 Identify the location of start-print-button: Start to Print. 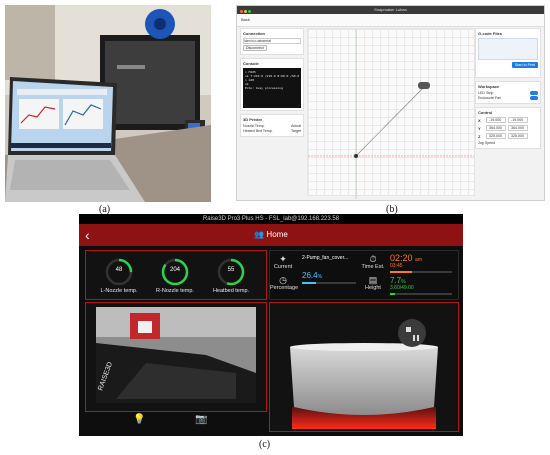
(525, 65).